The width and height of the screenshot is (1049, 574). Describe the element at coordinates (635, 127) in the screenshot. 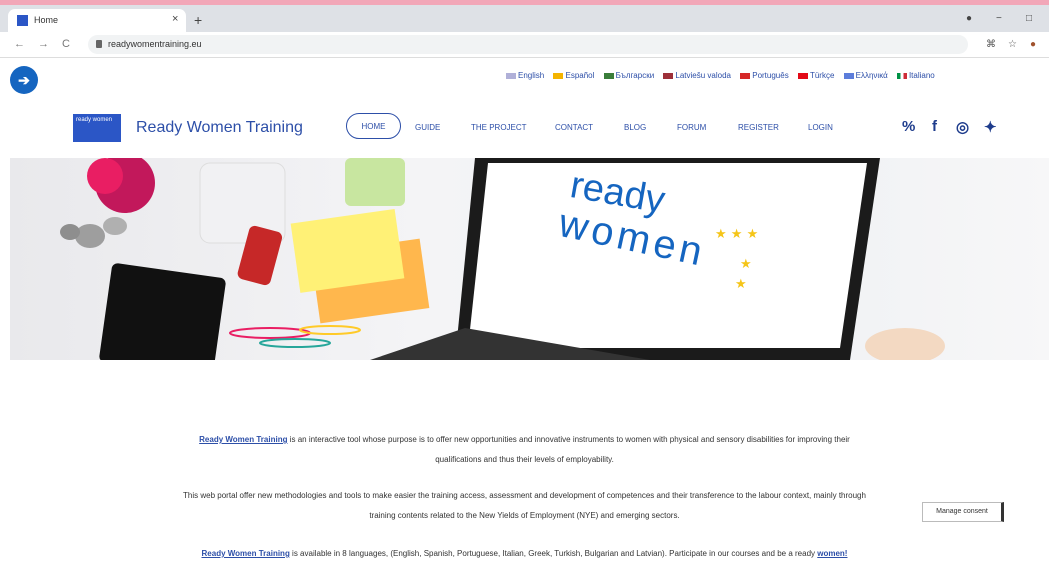

I see `nav-blog: BLOG` at that location.